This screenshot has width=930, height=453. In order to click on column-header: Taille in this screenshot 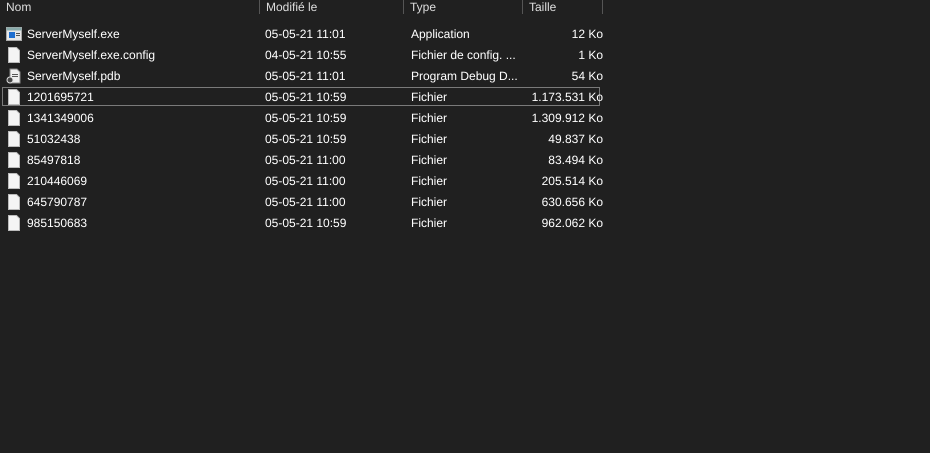, I will do `click(563, 7)`.